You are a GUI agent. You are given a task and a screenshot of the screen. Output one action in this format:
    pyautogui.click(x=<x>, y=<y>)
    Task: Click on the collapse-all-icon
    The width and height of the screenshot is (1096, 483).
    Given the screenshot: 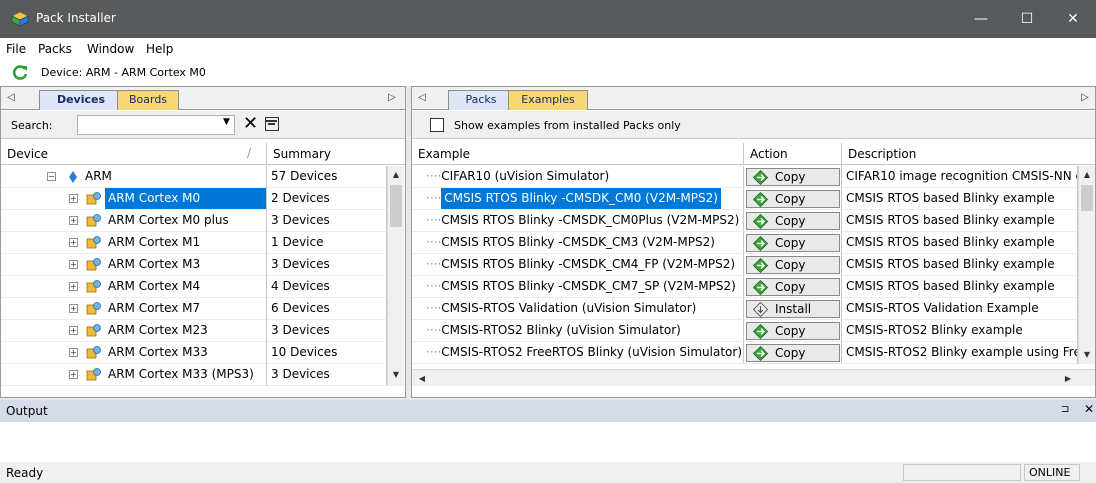 What is the action you would take?
    pyautogui.click(x=272, y=124)
    